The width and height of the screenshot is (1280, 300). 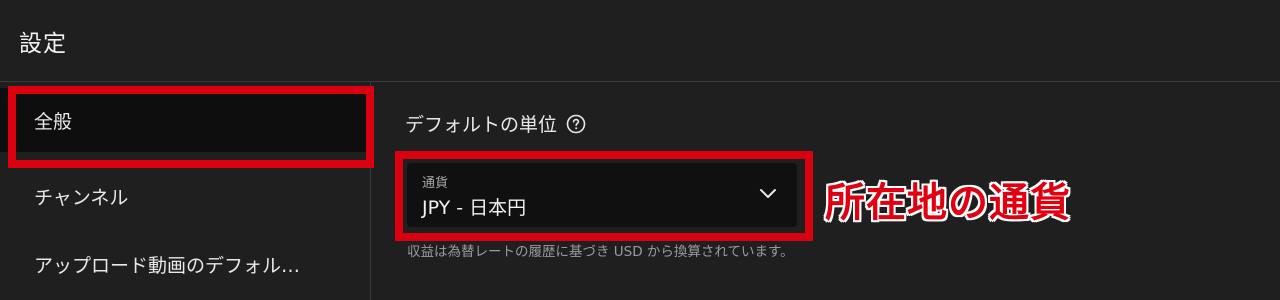 What do you see at coordinates (81, 197) in the screenshot?
I see `sidebar-item-label: チャンネル` at bounding box center [81, 197].